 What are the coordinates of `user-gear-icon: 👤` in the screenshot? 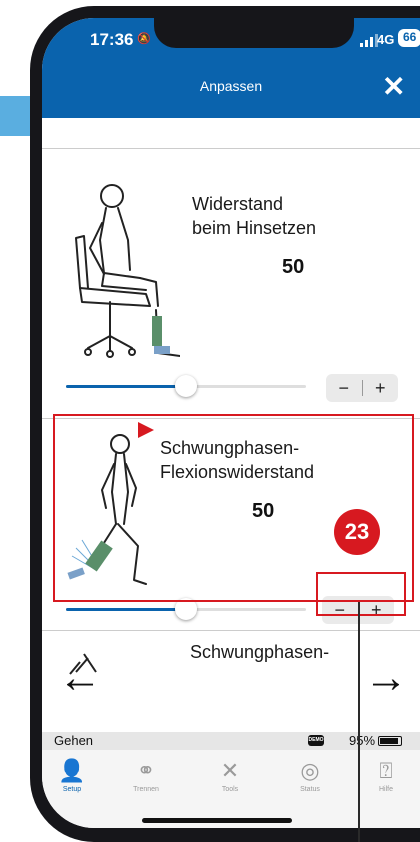 It's located at (72, 770).